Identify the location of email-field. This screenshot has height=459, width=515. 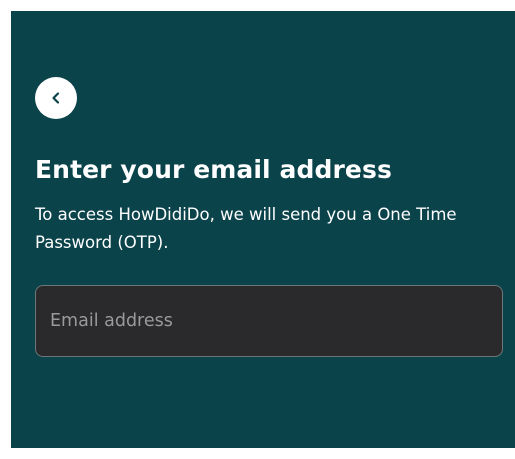
(269, 321).